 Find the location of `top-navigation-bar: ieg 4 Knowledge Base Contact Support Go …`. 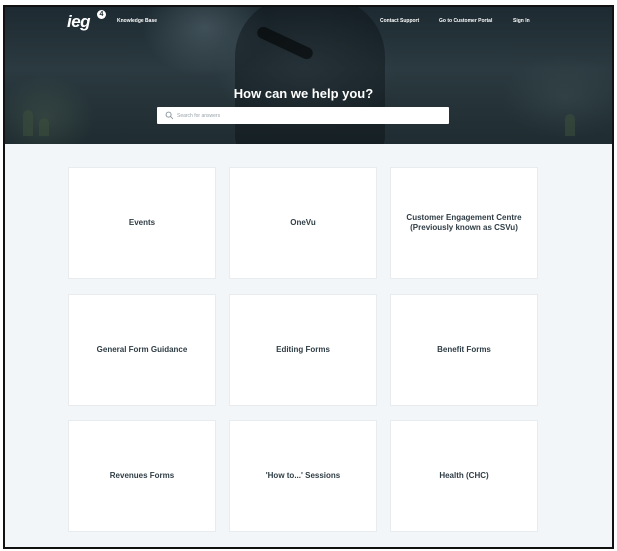

top-navigation-bar: ieg 4 Knowledge Base Contact Support Go … is located at coordinates (308, 21).